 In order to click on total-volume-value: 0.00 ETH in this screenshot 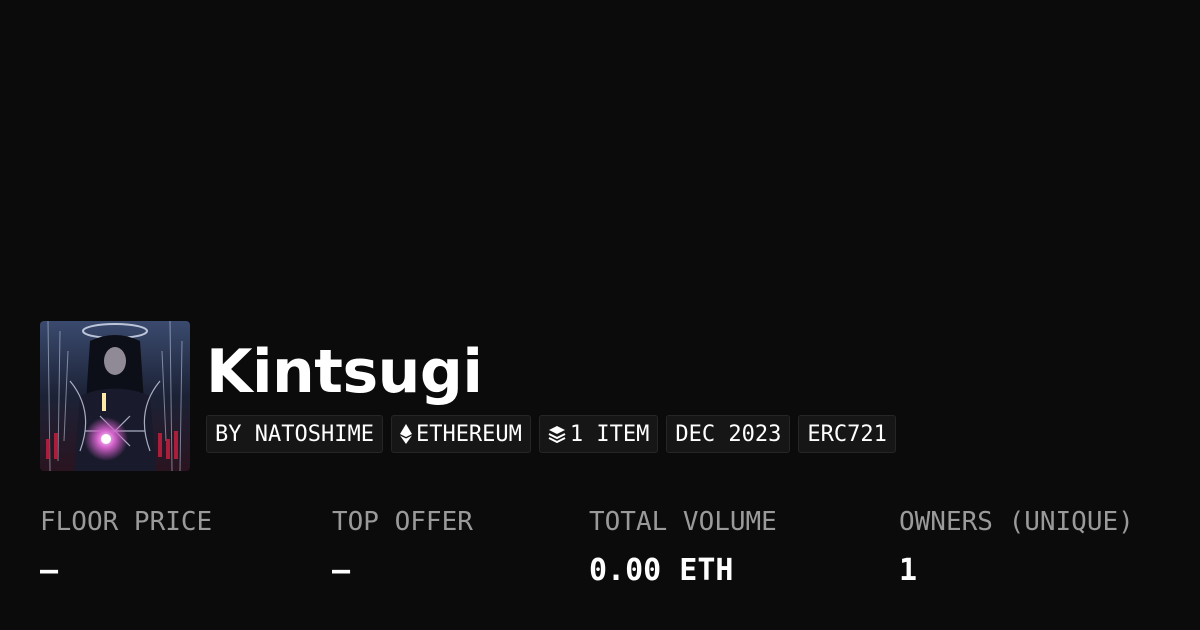, I will do `click(661, 570)`.